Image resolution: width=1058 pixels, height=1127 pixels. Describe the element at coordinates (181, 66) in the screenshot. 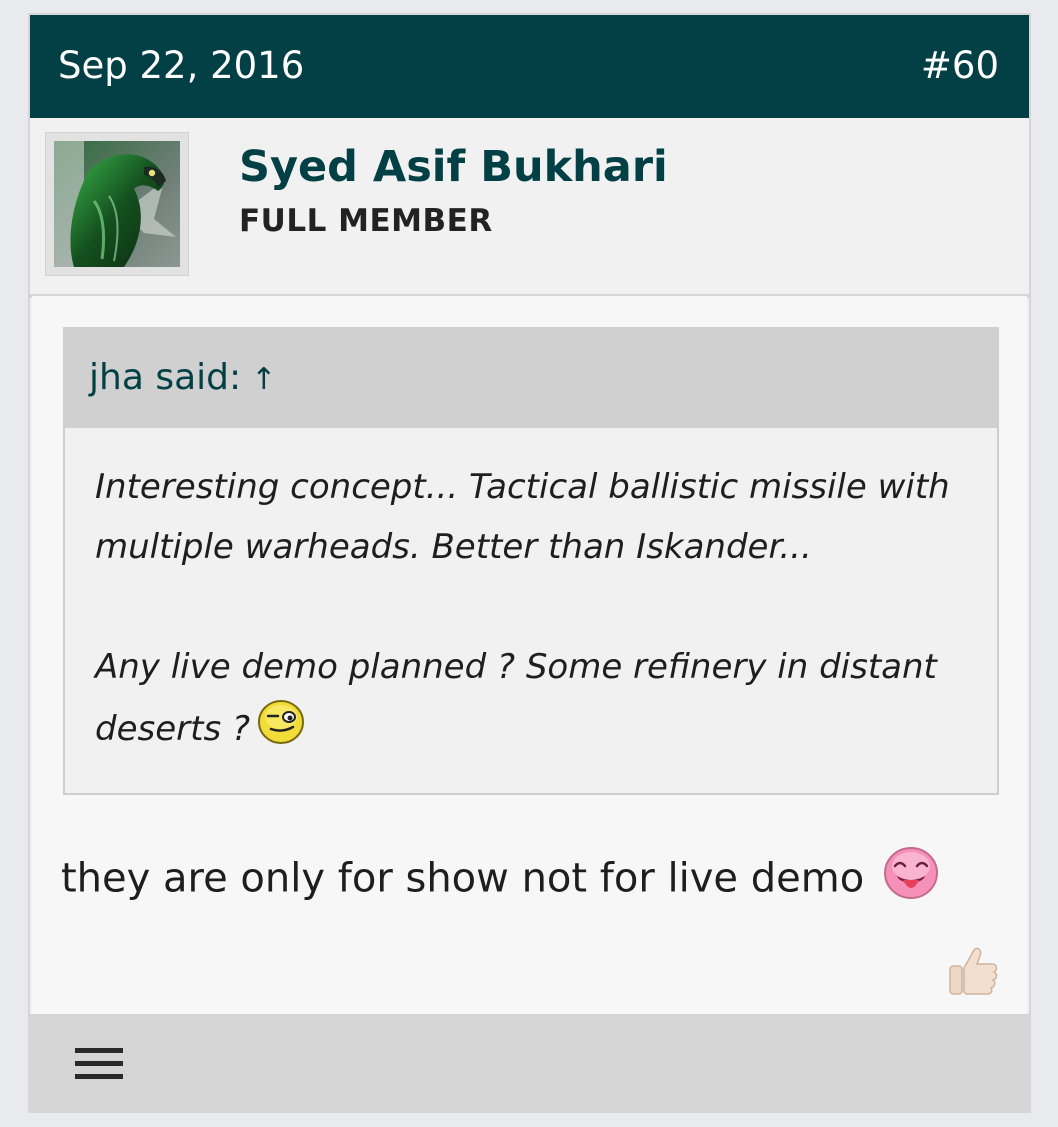

I see `post-date: Sep 22, 2016` at that location.